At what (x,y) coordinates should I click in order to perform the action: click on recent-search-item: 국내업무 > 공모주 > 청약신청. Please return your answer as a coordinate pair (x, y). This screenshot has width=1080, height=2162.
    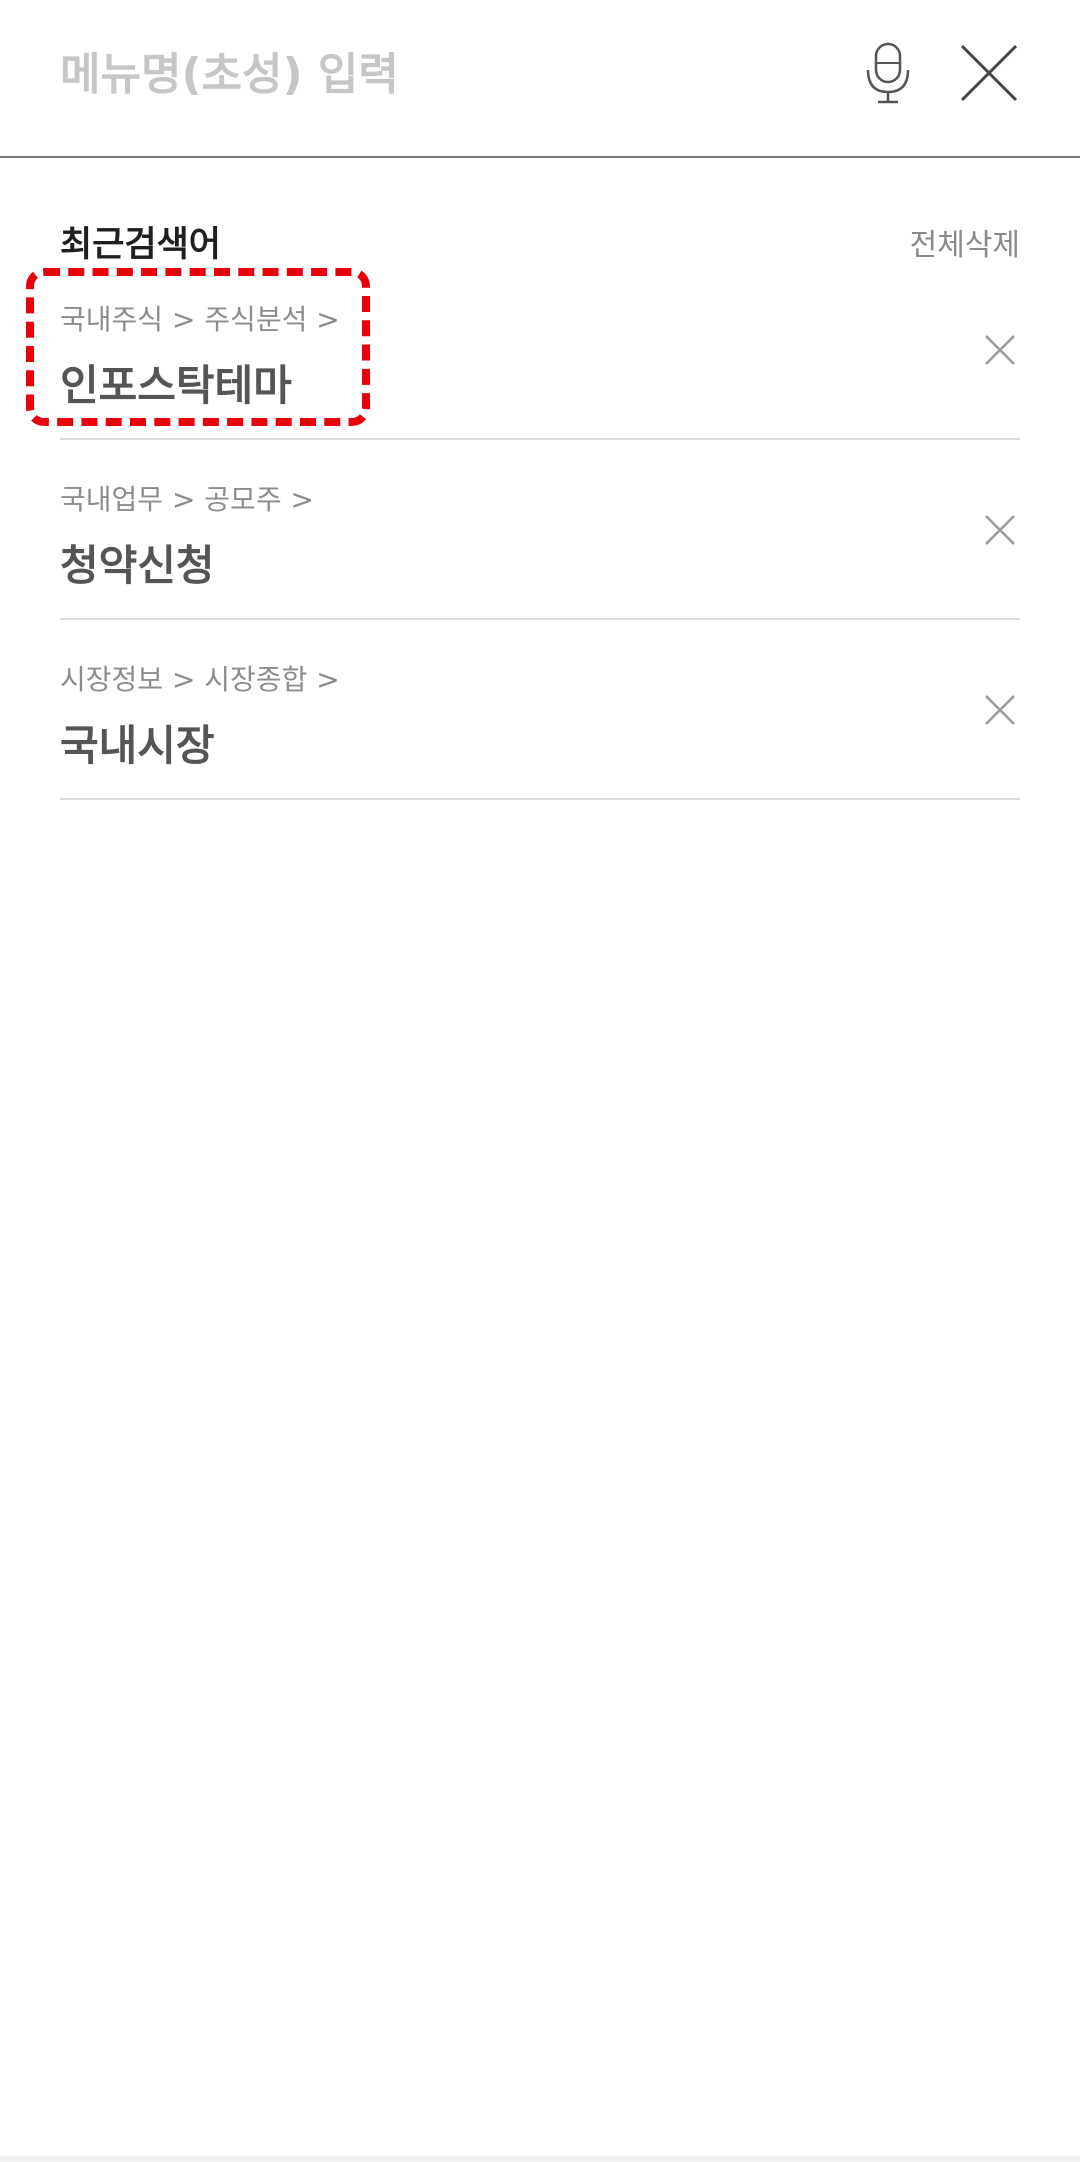
    Looking at the image, I should click on (540, 530).